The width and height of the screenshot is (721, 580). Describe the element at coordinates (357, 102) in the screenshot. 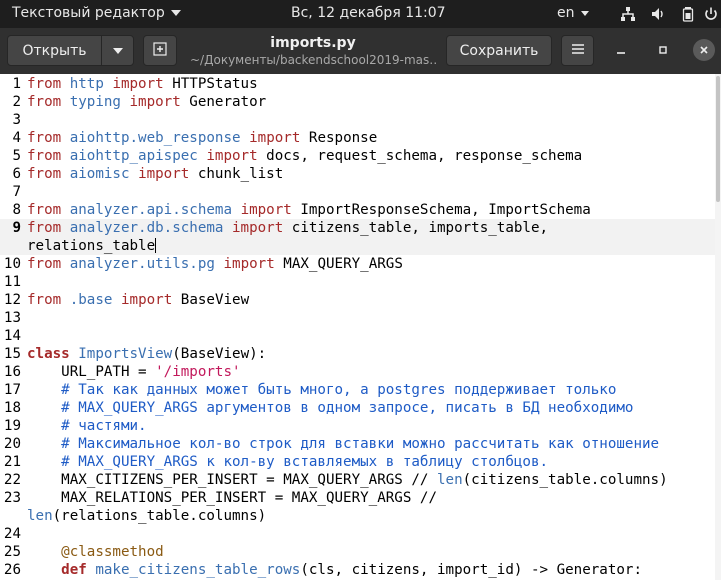

I see `code-line: 2 from typing import Generator` at that location.